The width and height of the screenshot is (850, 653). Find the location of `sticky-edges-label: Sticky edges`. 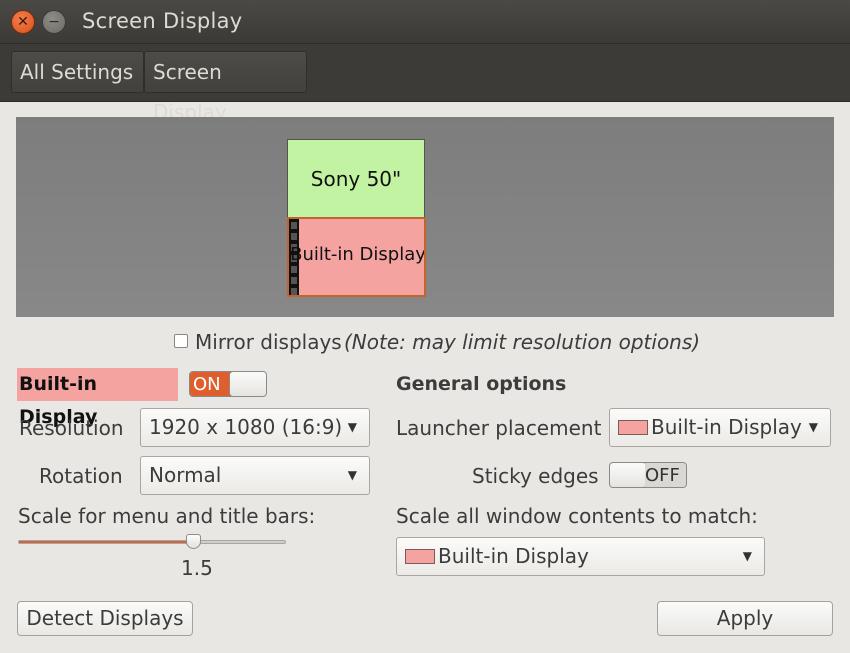

sticky-edges-label: Sticky edges is located at coordinates (535, 476).